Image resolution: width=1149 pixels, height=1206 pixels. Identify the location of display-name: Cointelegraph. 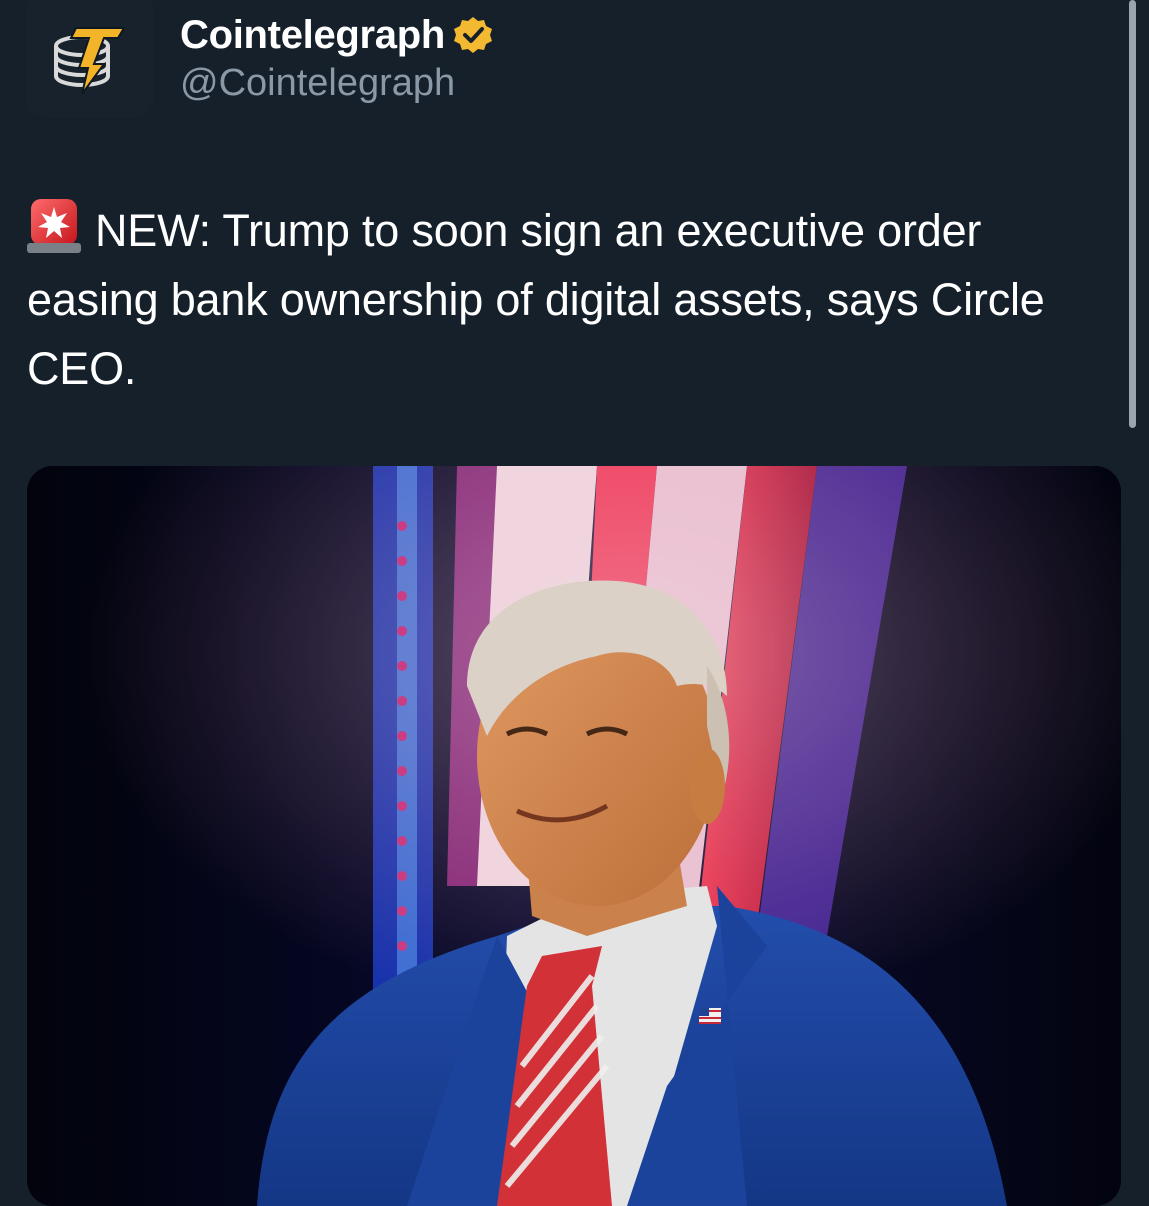
(312, 35).